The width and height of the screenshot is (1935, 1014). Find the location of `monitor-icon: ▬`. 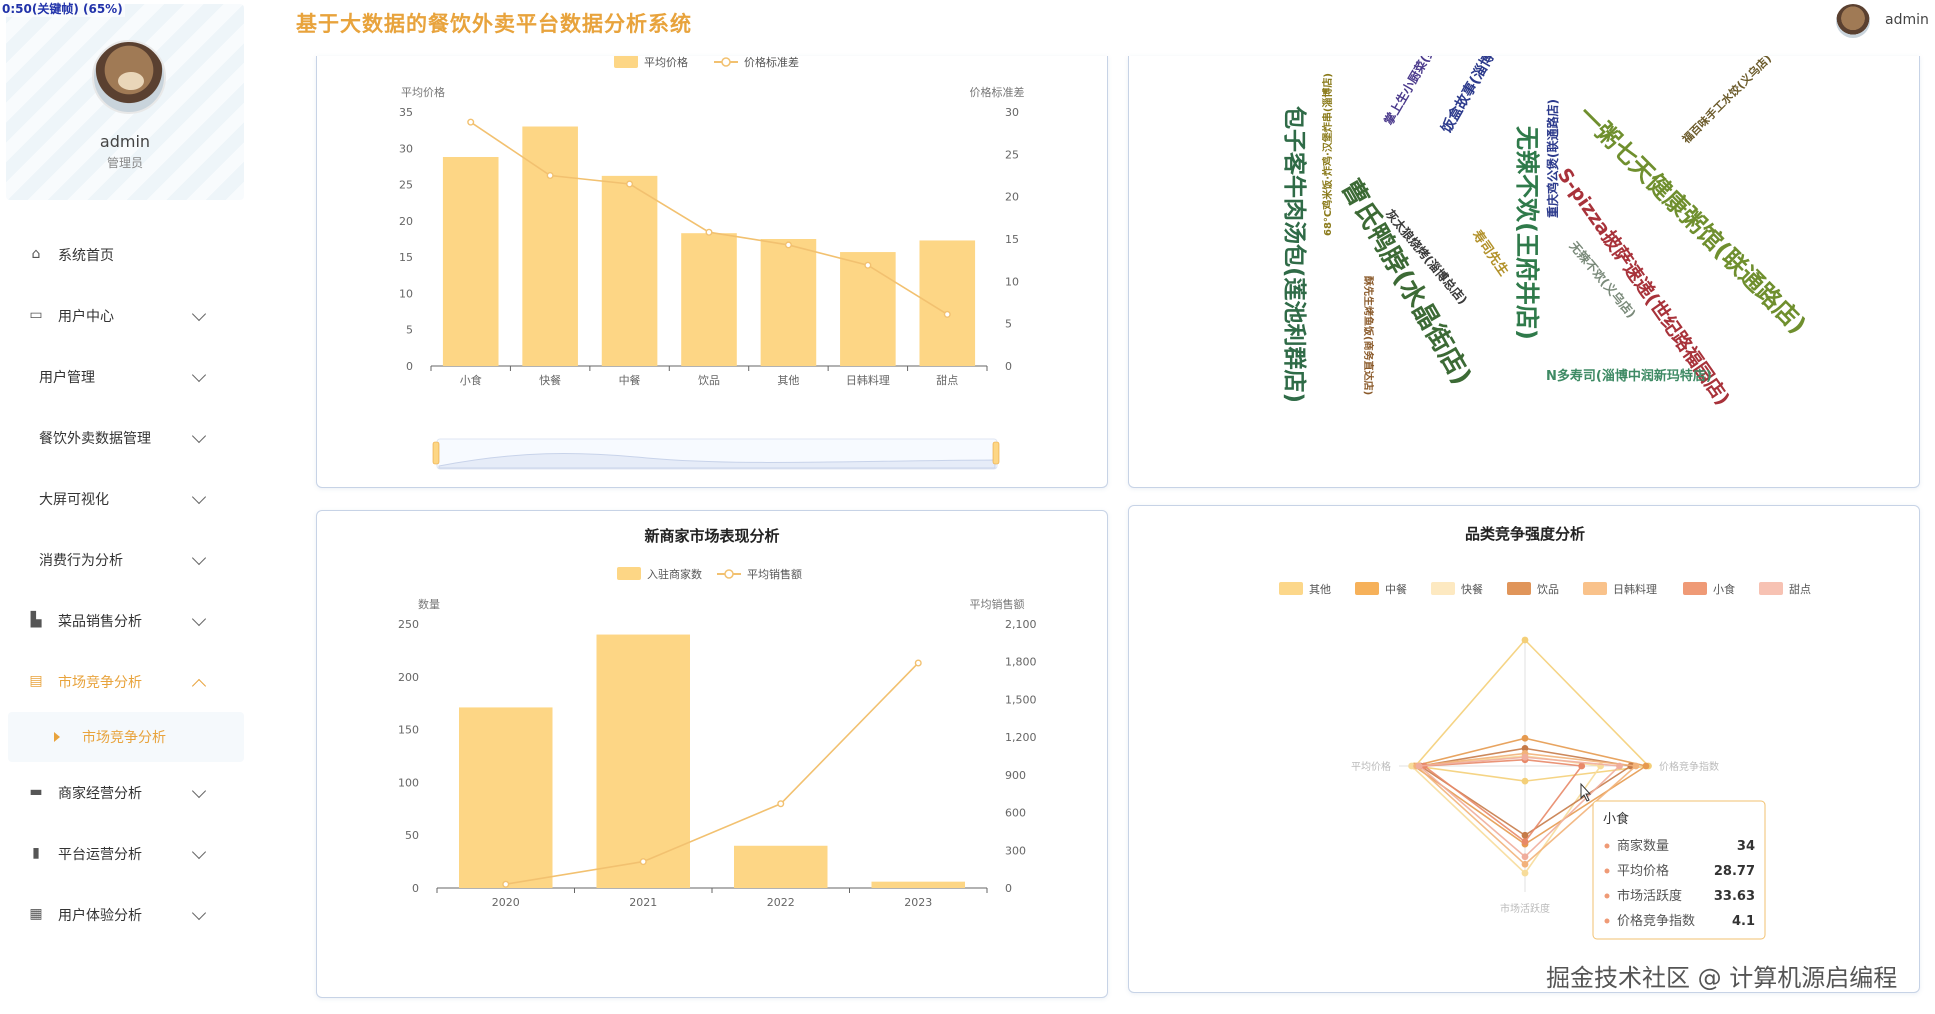

monitor-icon: ▬ is located at coordinates (36, 792).